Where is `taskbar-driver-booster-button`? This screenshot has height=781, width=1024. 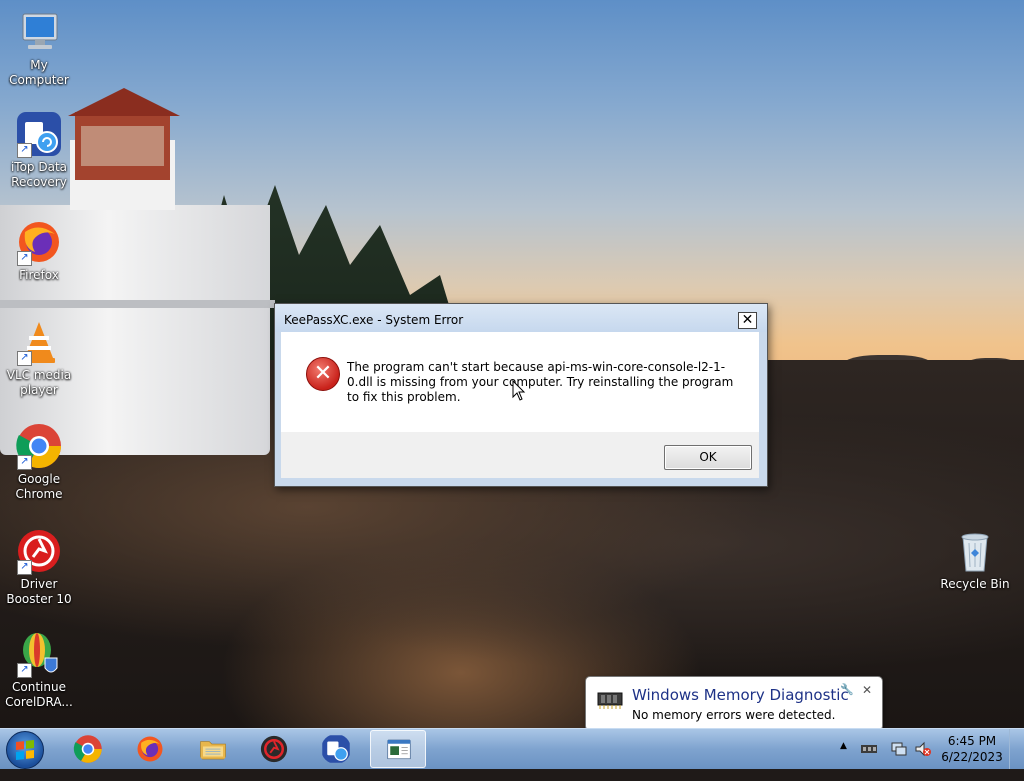 taskbar-driver-booster-button is located at coordinates (274, 749).